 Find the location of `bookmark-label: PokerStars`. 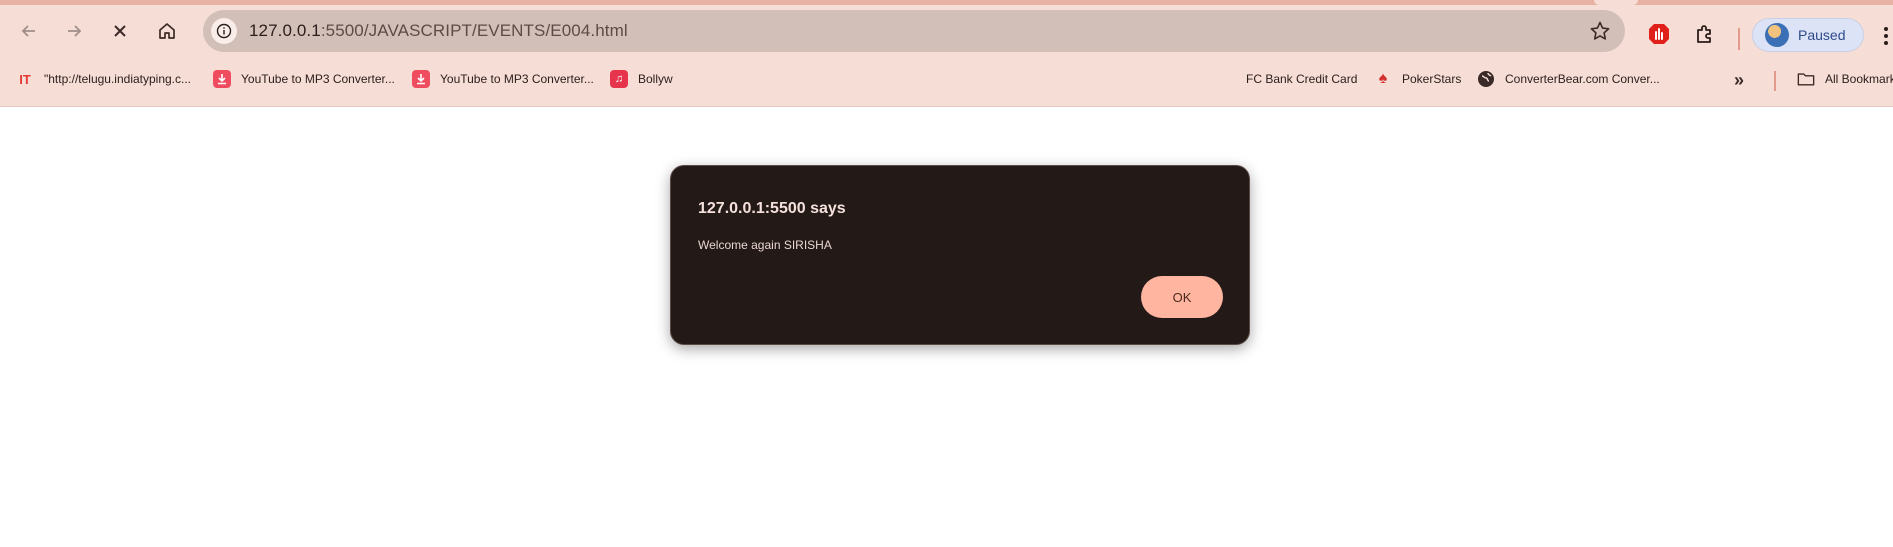

bookmark-label: PokerStars is located at coordinates (1432, 79).